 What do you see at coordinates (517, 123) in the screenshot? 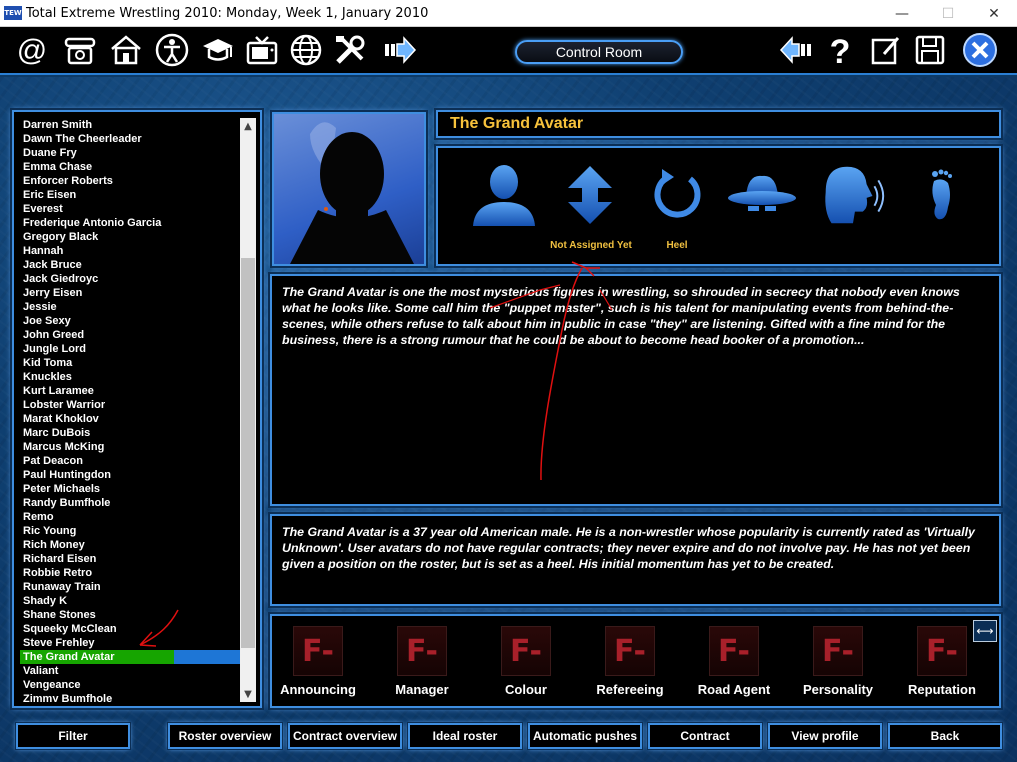
I see `worker-name: The Grand Avatar` at bounding box center [517, 123].